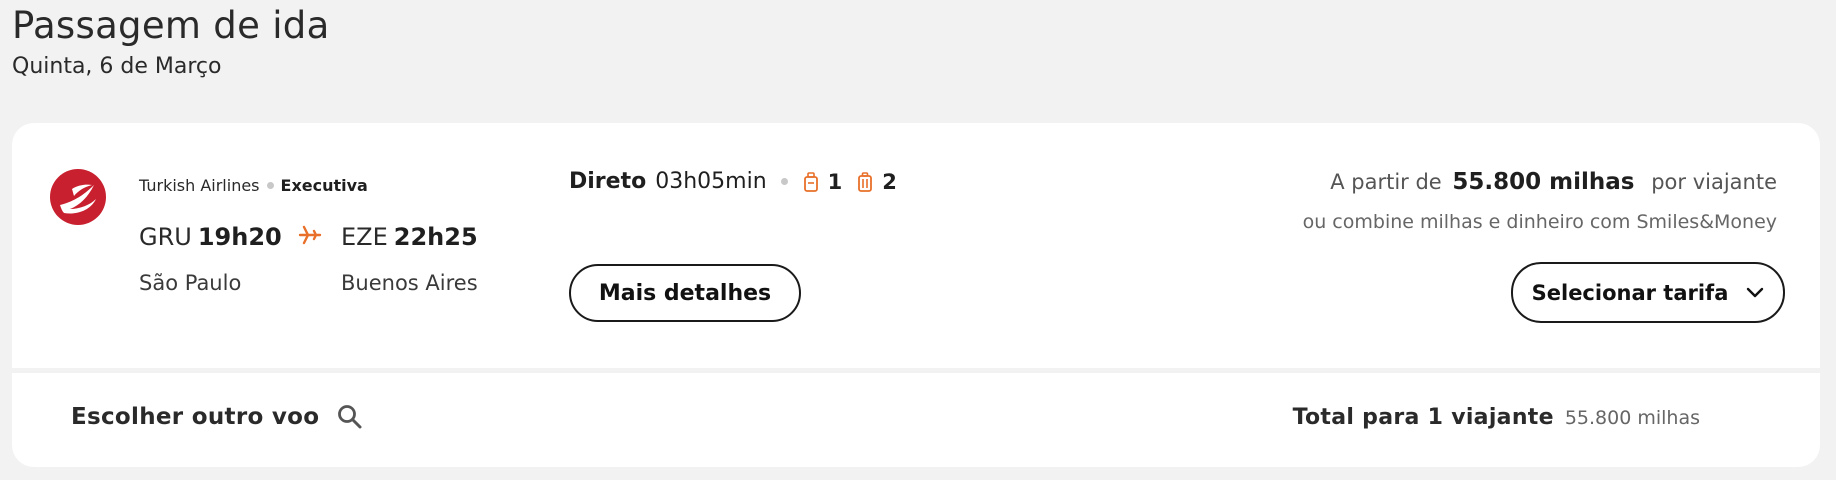 This screenshot has height=480, width=1836. I want to click on details-button: Mais detalhes, so click(685, 293).